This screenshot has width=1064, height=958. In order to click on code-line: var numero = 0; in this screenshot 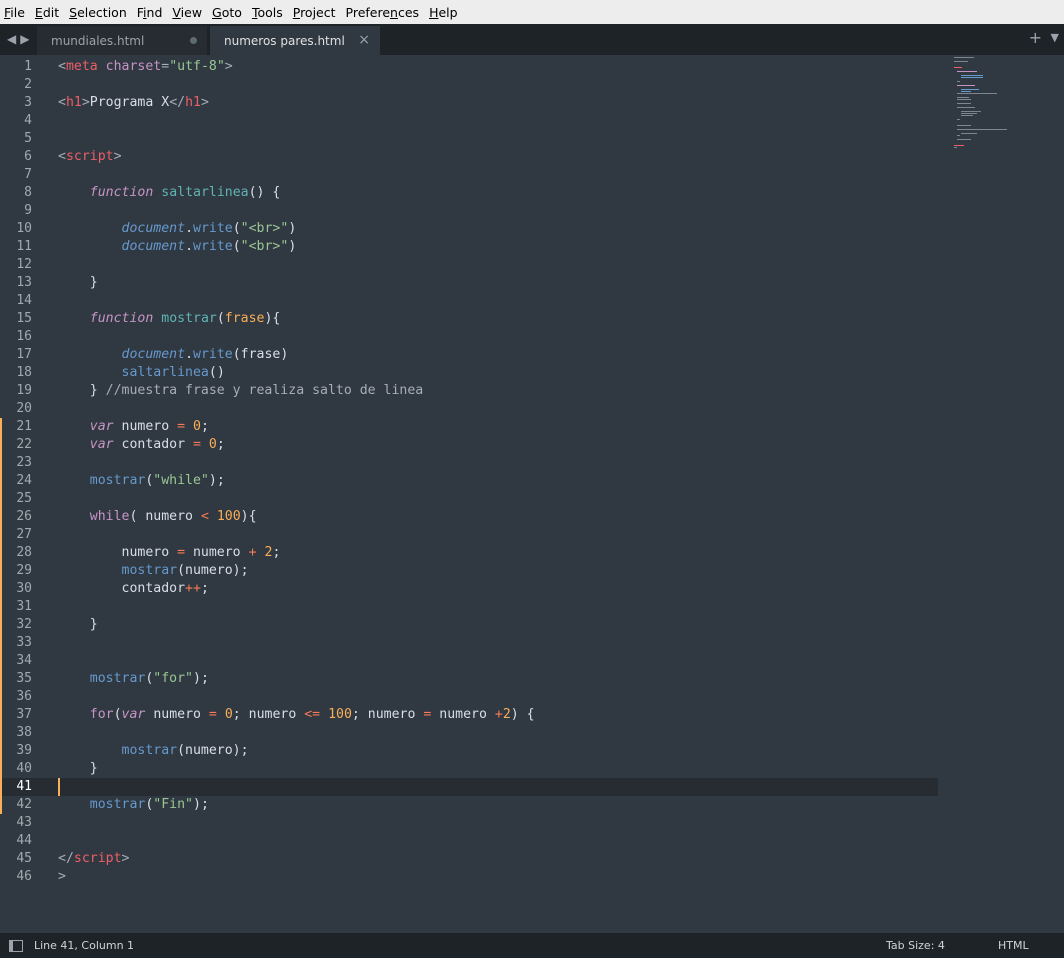, I will do `click(498, 427)`.